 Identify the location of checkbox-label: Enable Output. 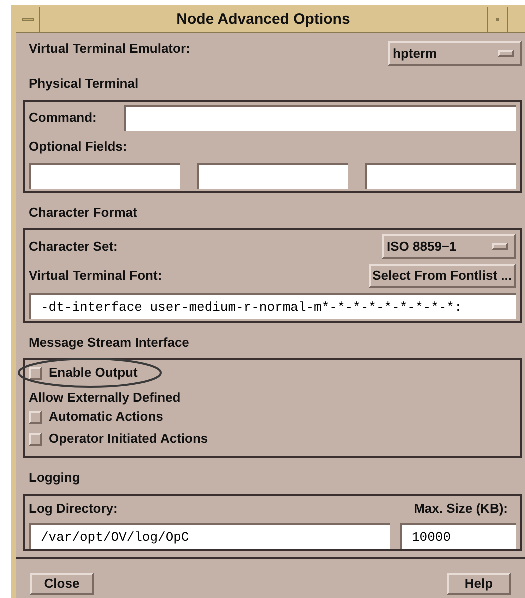
(93, 373).